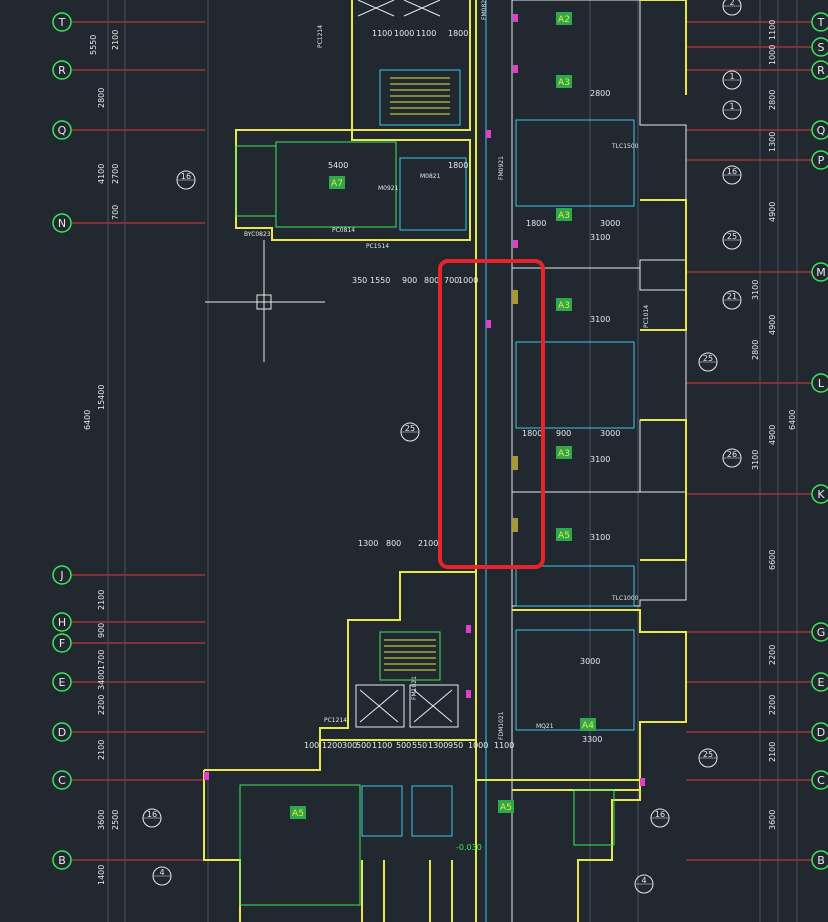 Image resolution: width=828 pixels, height=922 pixels. I want to click on door-label-9: TLC1000, so click(625, 598).